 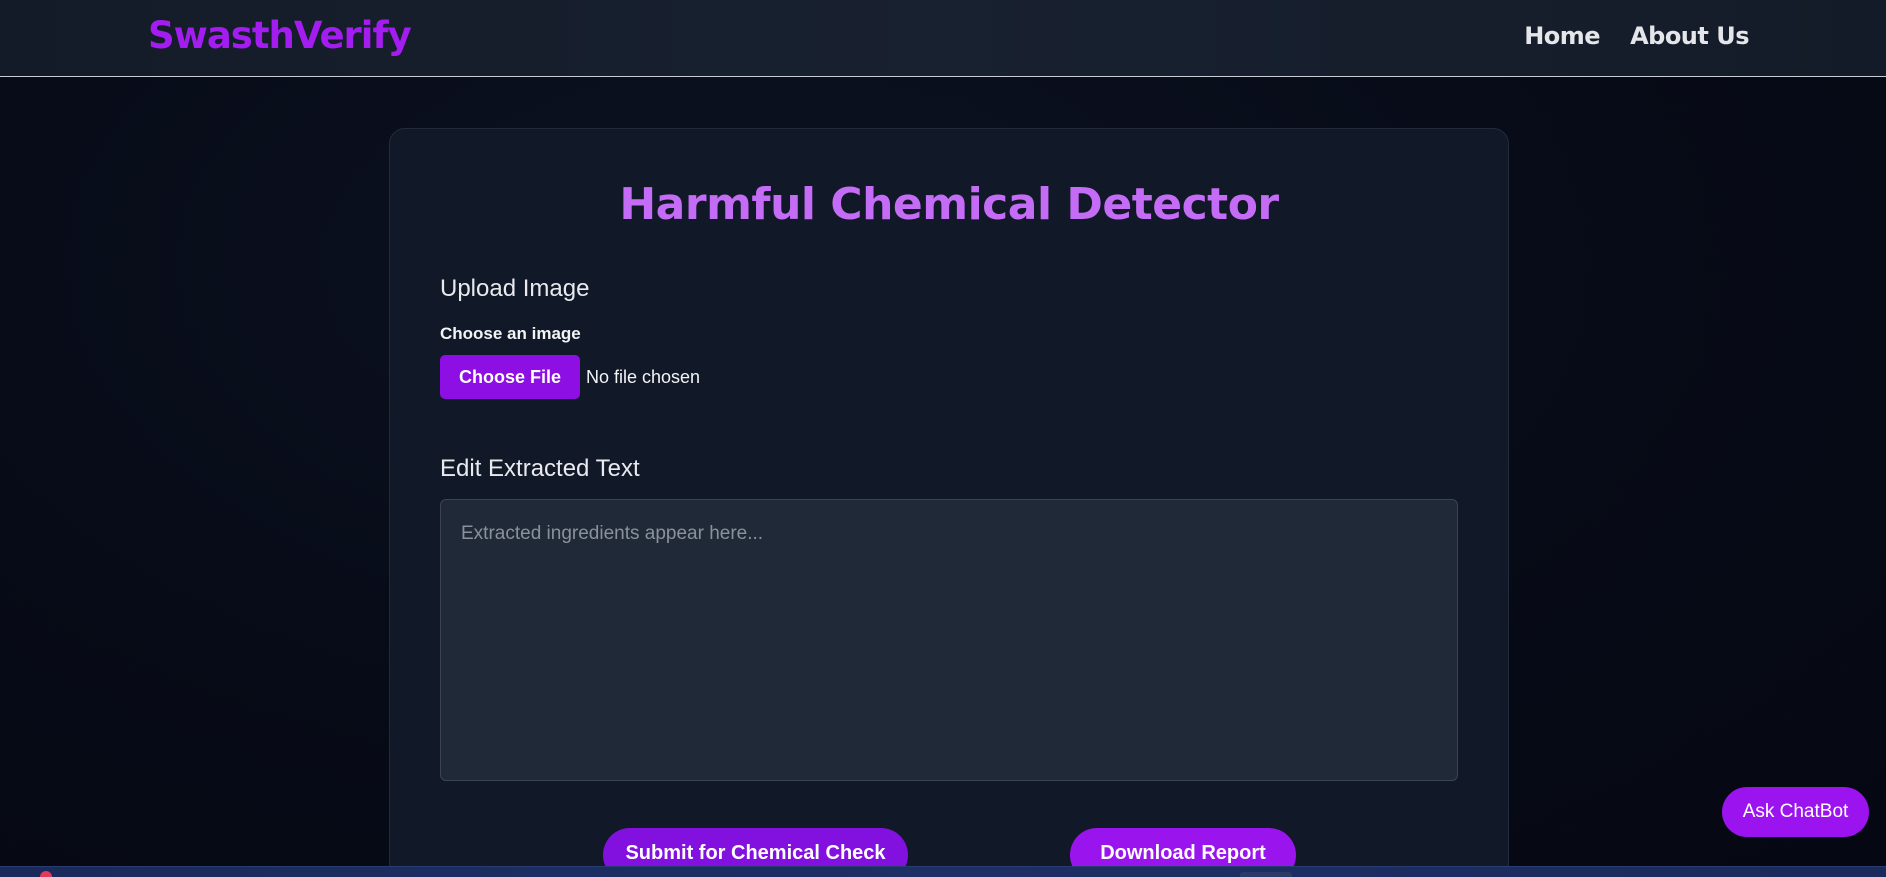 I want to click on ask-chatbot-button: Ask ChatBot, so click(x=1795, y=812).